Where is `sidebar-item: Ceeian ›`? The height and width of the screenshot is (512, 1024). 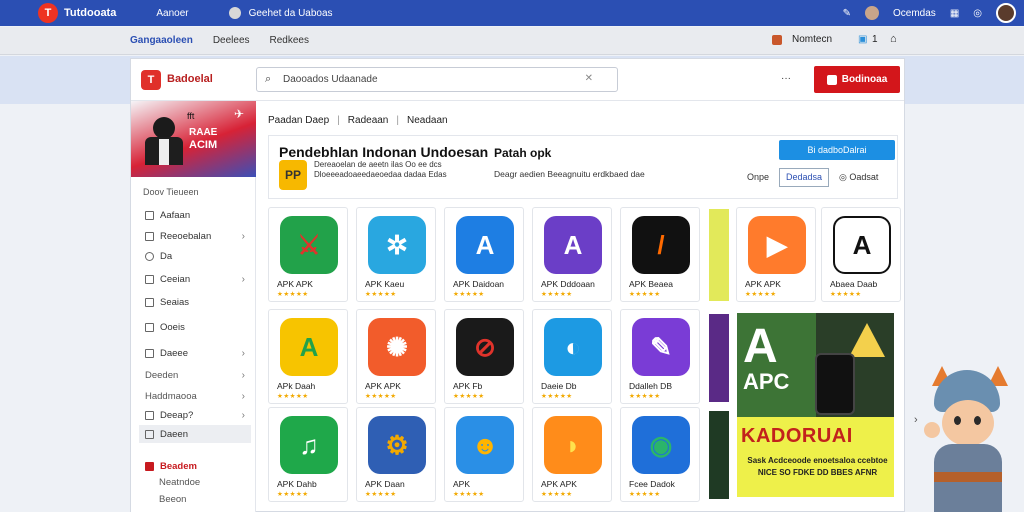 sidebar-item: Ceeian › is located at coordinates (198, 279).